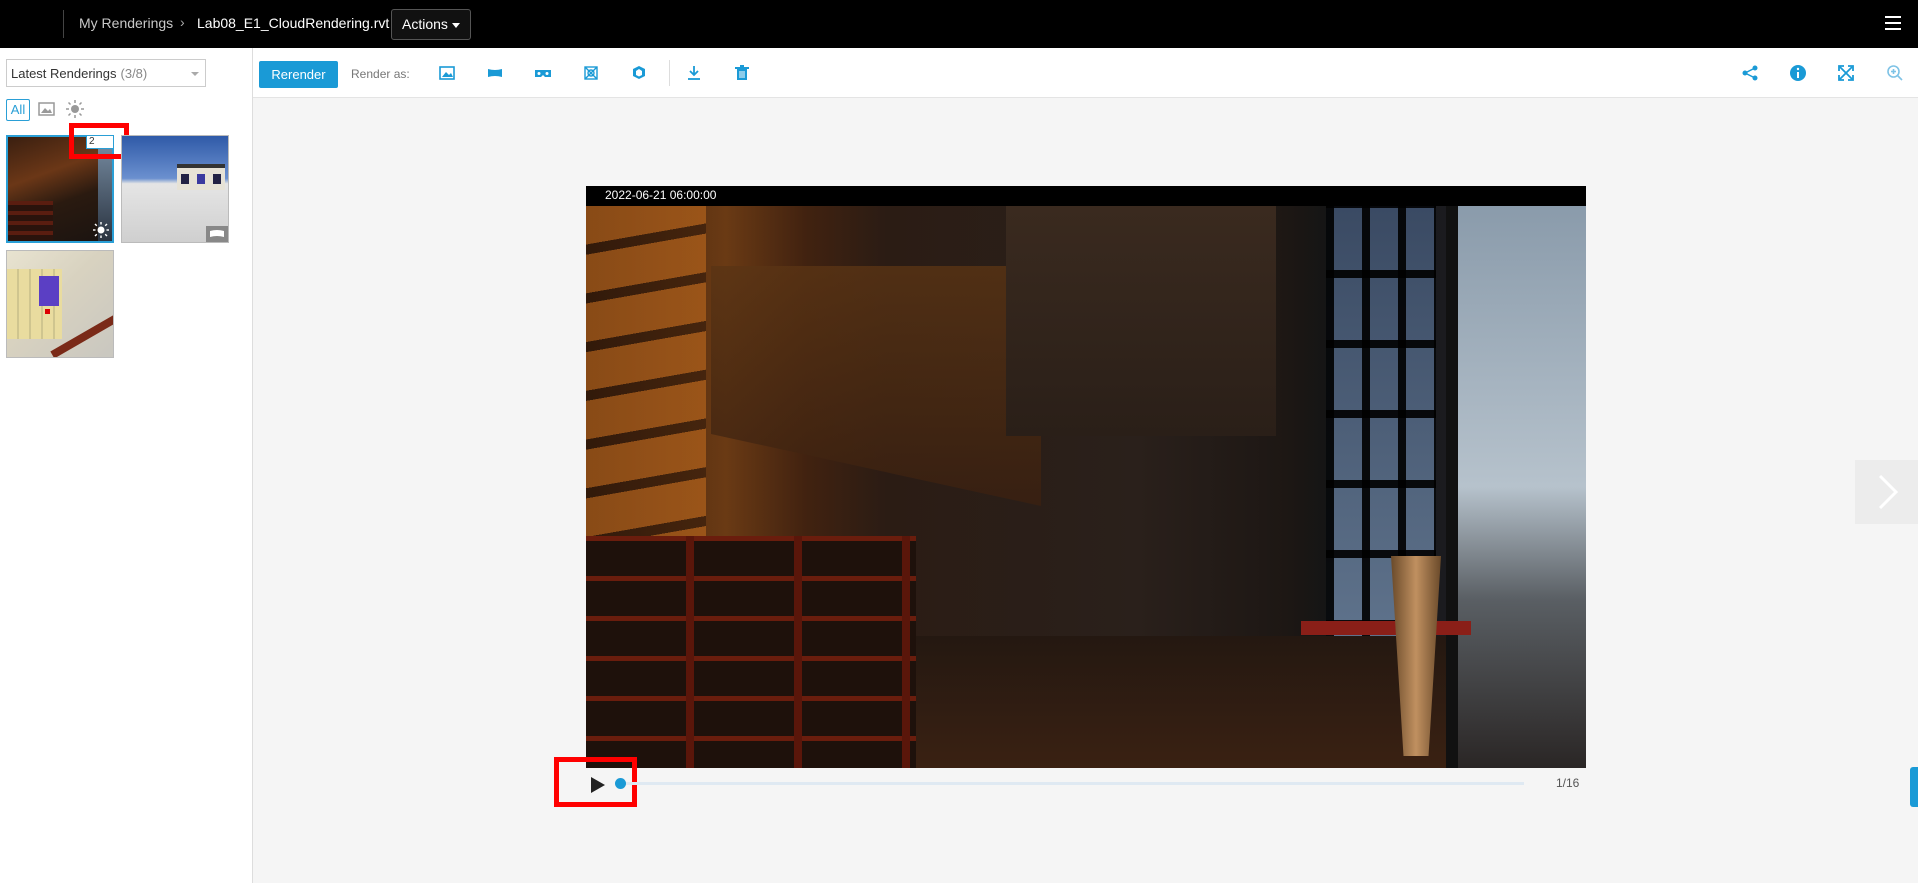  Describe the element at coordinates (591, 73) in the screenshot. I see `illuminance-icon` at that location.